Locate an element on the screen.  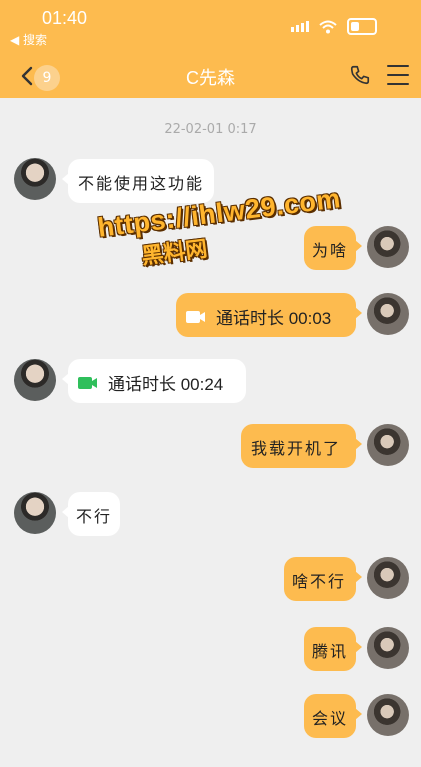
phone-icon is located at coordinates (360, 75).